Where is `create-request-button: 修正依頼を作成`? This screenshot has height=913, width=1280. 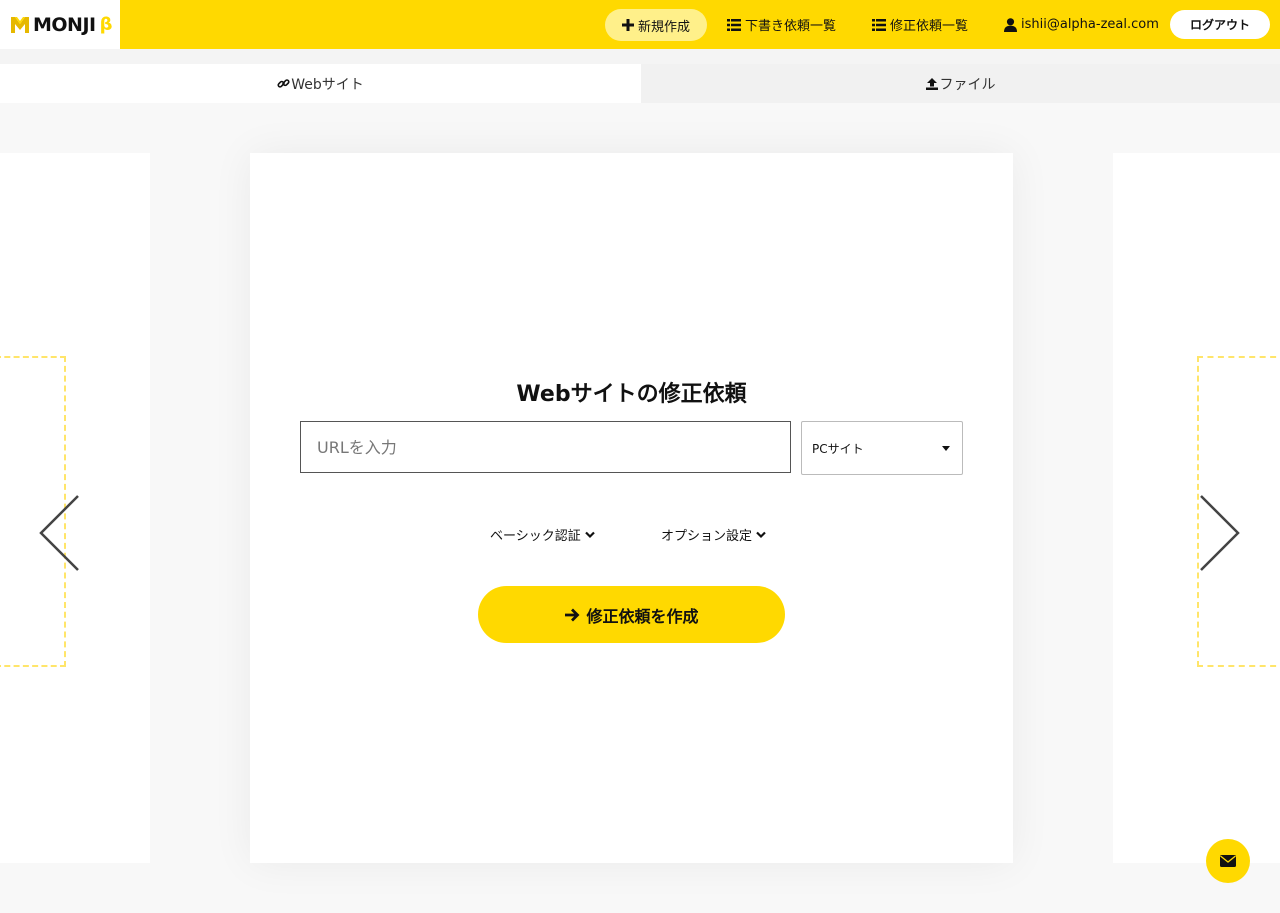
create-request-button: 修正依頼を作成 is located at coordinates (631, 614).